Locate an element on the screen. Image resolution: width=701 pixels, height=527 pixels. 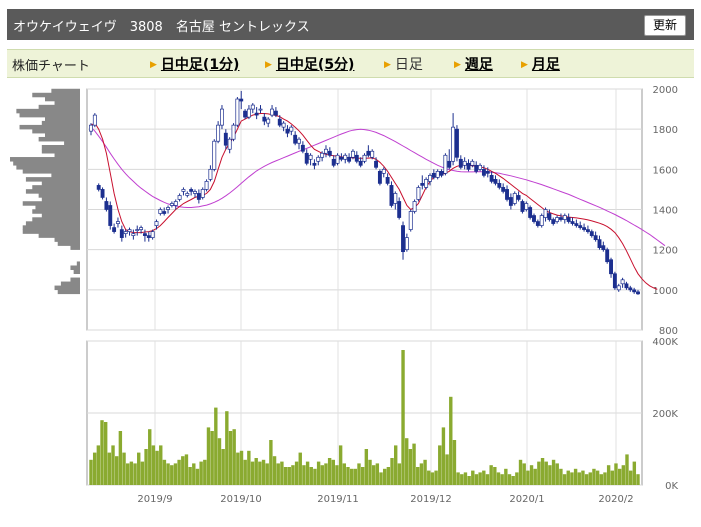
x-tick-label: 2020/1 is located at coordinates (526, 499).